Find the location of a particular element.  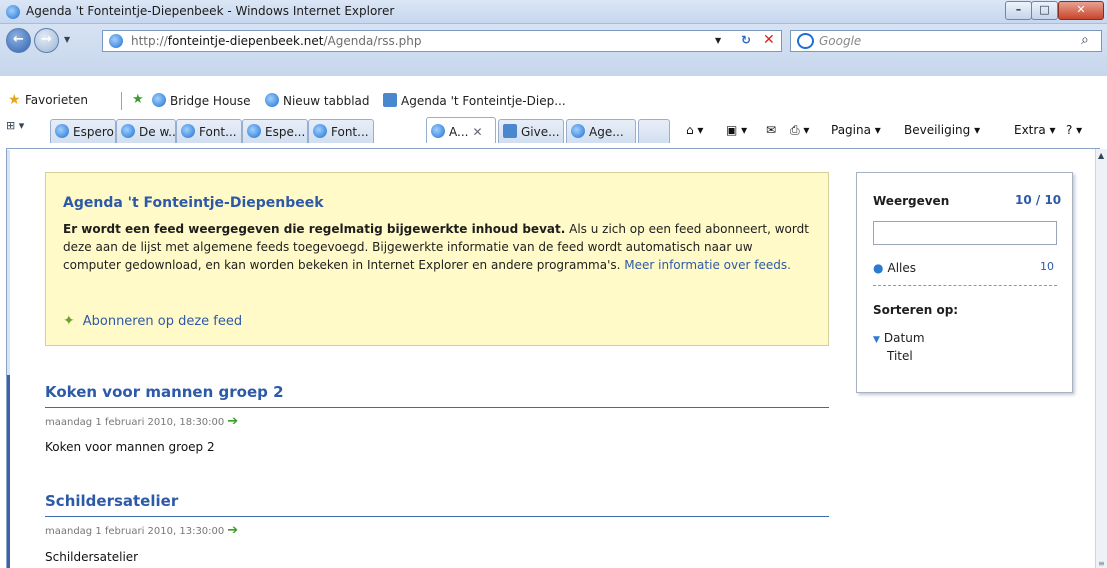

favorite-link-bridge-house: Bridge House is located at coordinates (201, 100).